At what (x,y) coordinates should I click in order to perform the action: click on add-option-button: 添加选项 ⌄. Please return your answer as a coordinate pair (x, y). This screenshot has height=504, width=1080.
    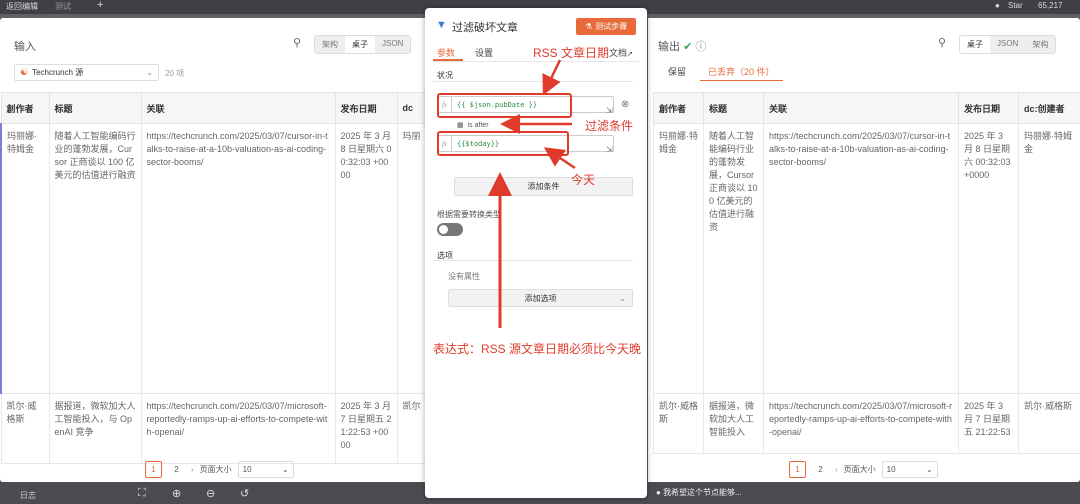
    Looking at the image, I should click on (540, 298).